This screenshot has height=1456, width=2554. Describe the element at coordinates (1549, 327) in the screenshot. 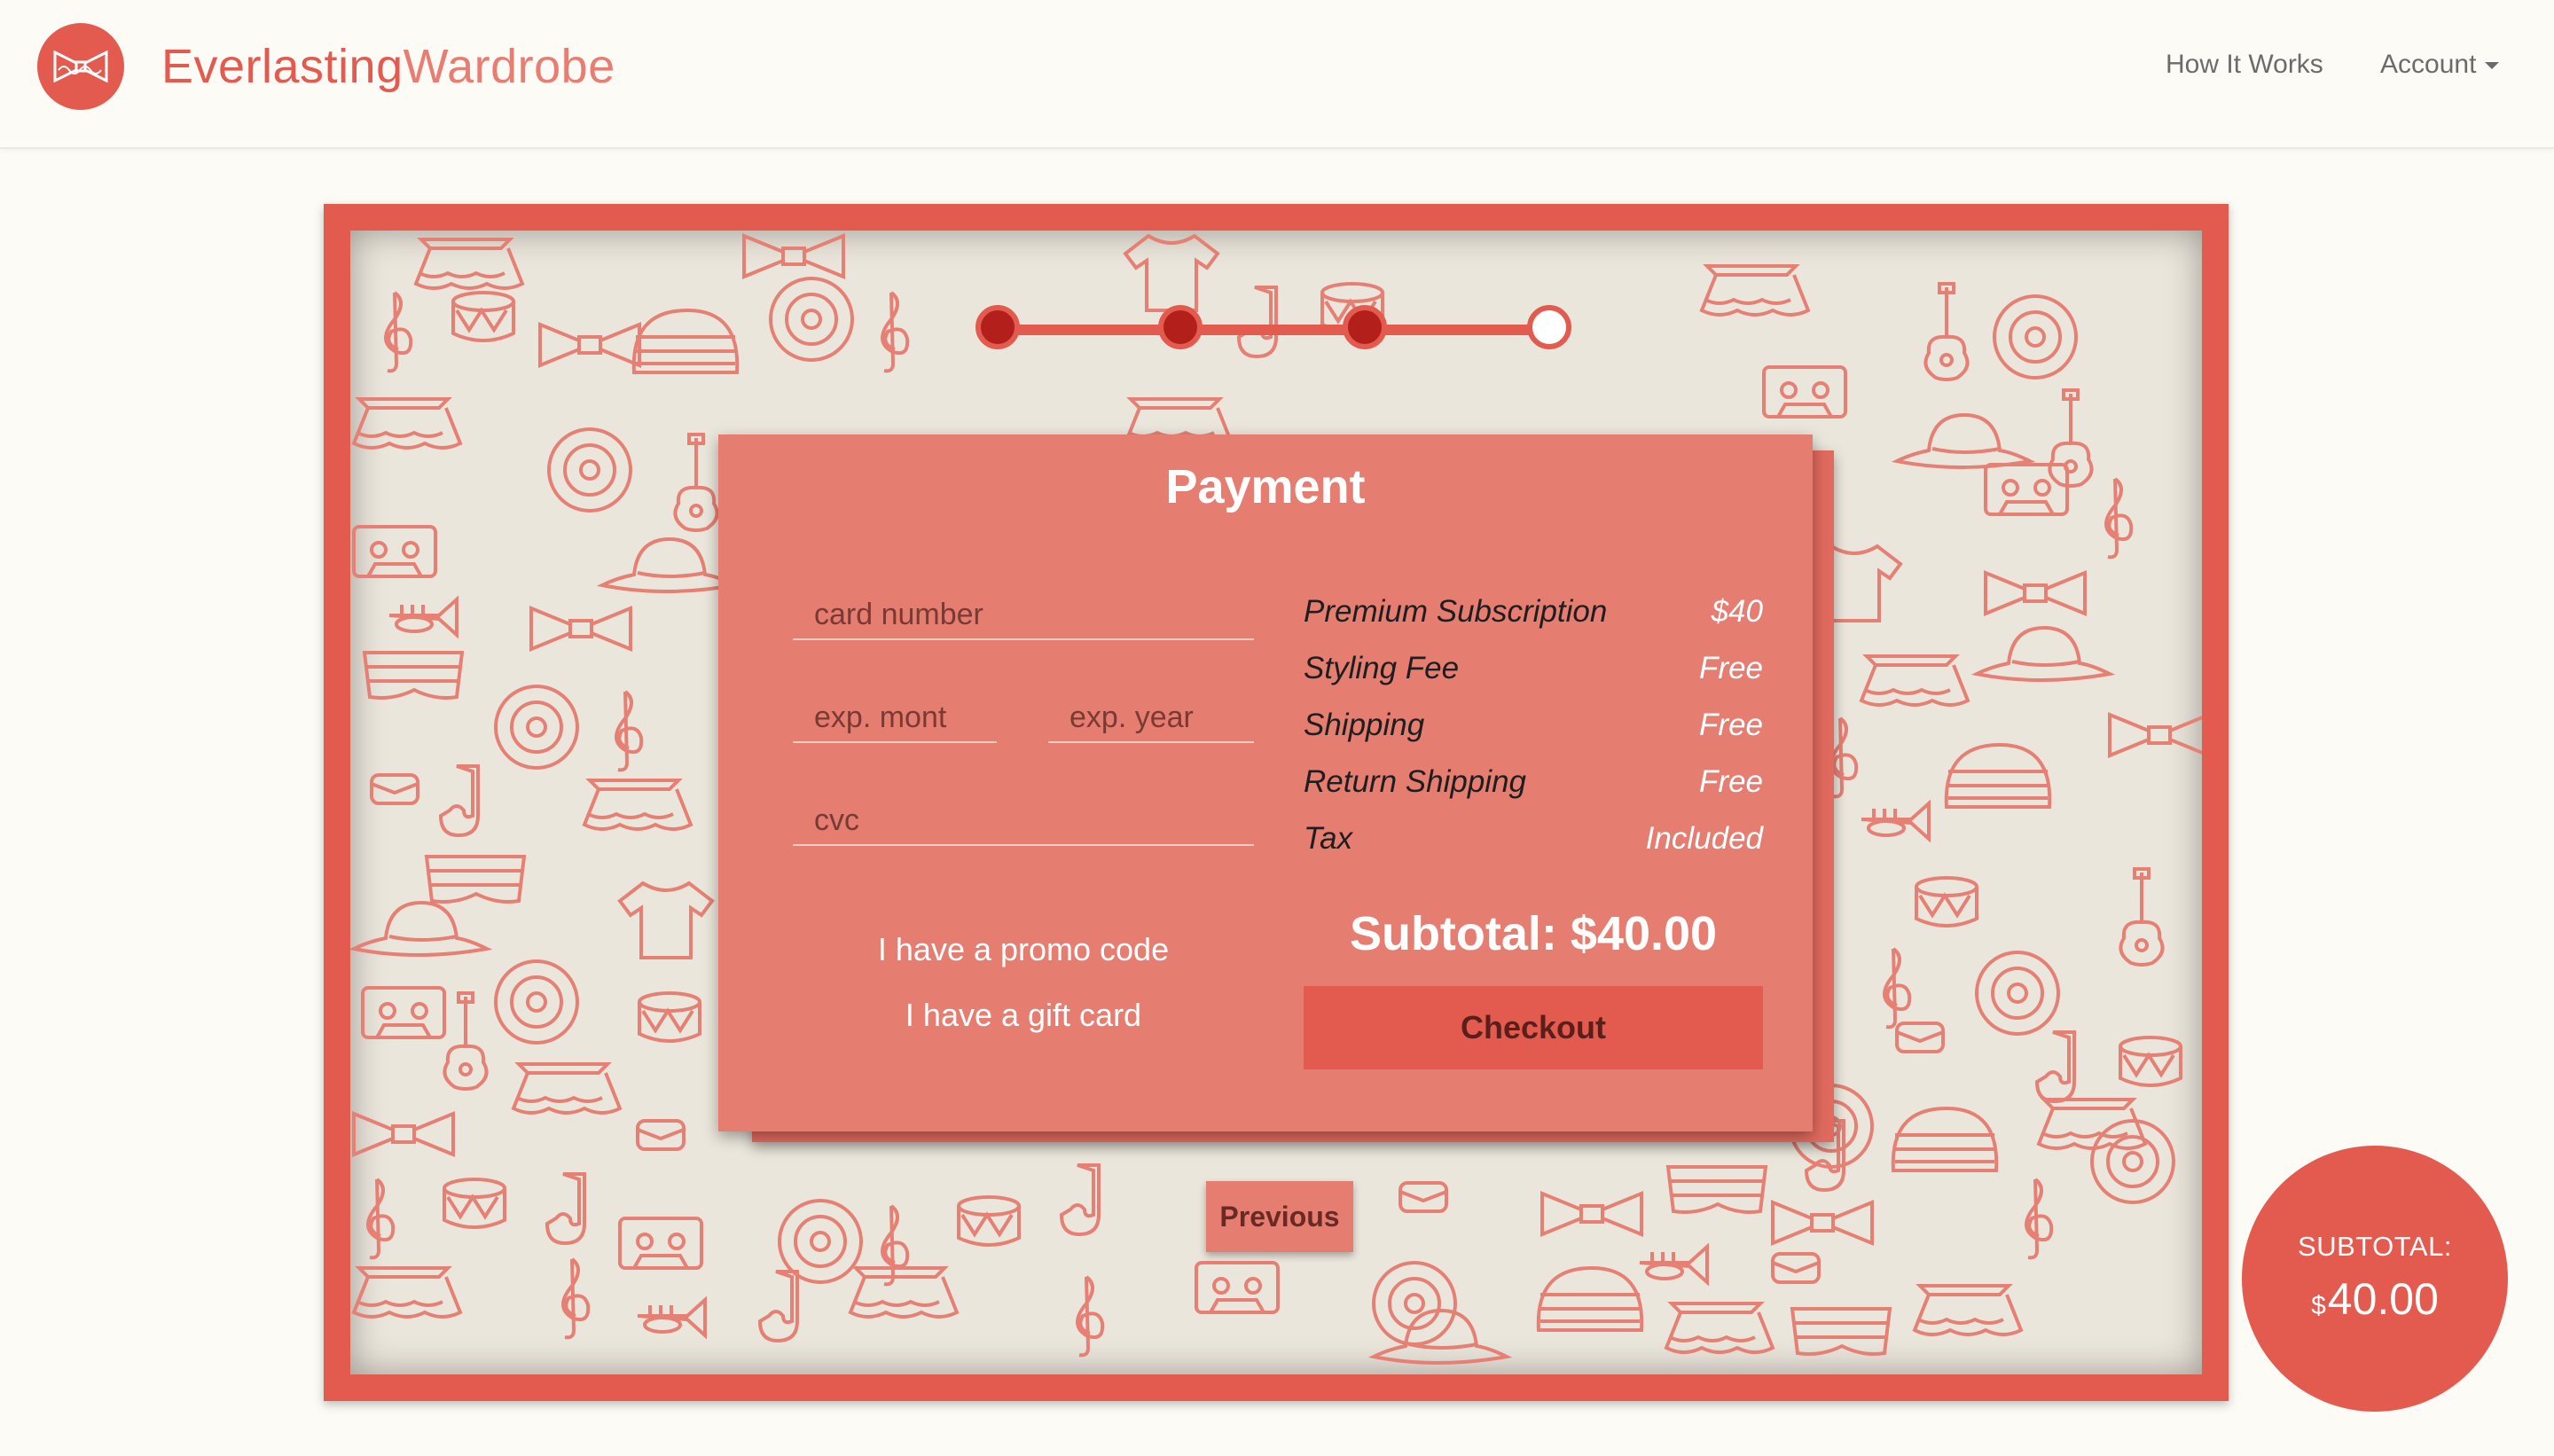

I see `step-4-dot-current` at that location.